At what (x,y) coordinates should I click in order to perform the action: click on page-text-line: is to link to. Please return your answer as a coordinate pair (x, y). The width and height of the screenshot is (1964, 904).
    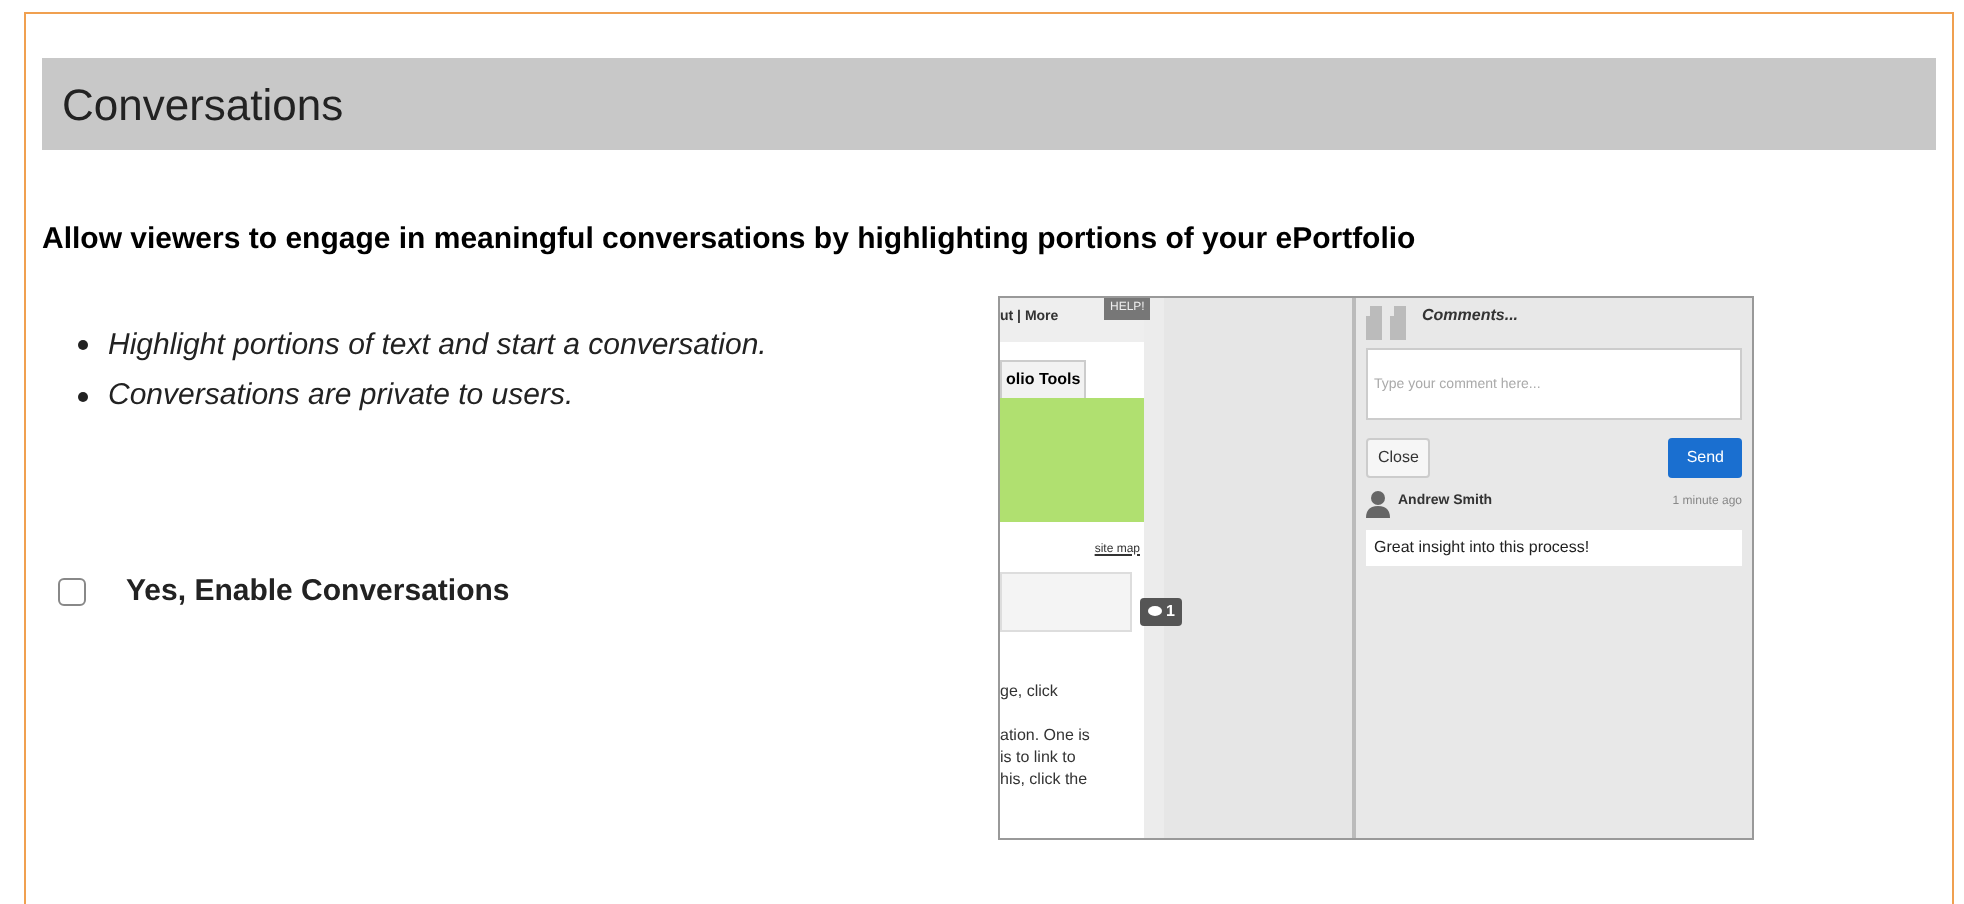
    Looking at the image, I should click on (1039, 756).